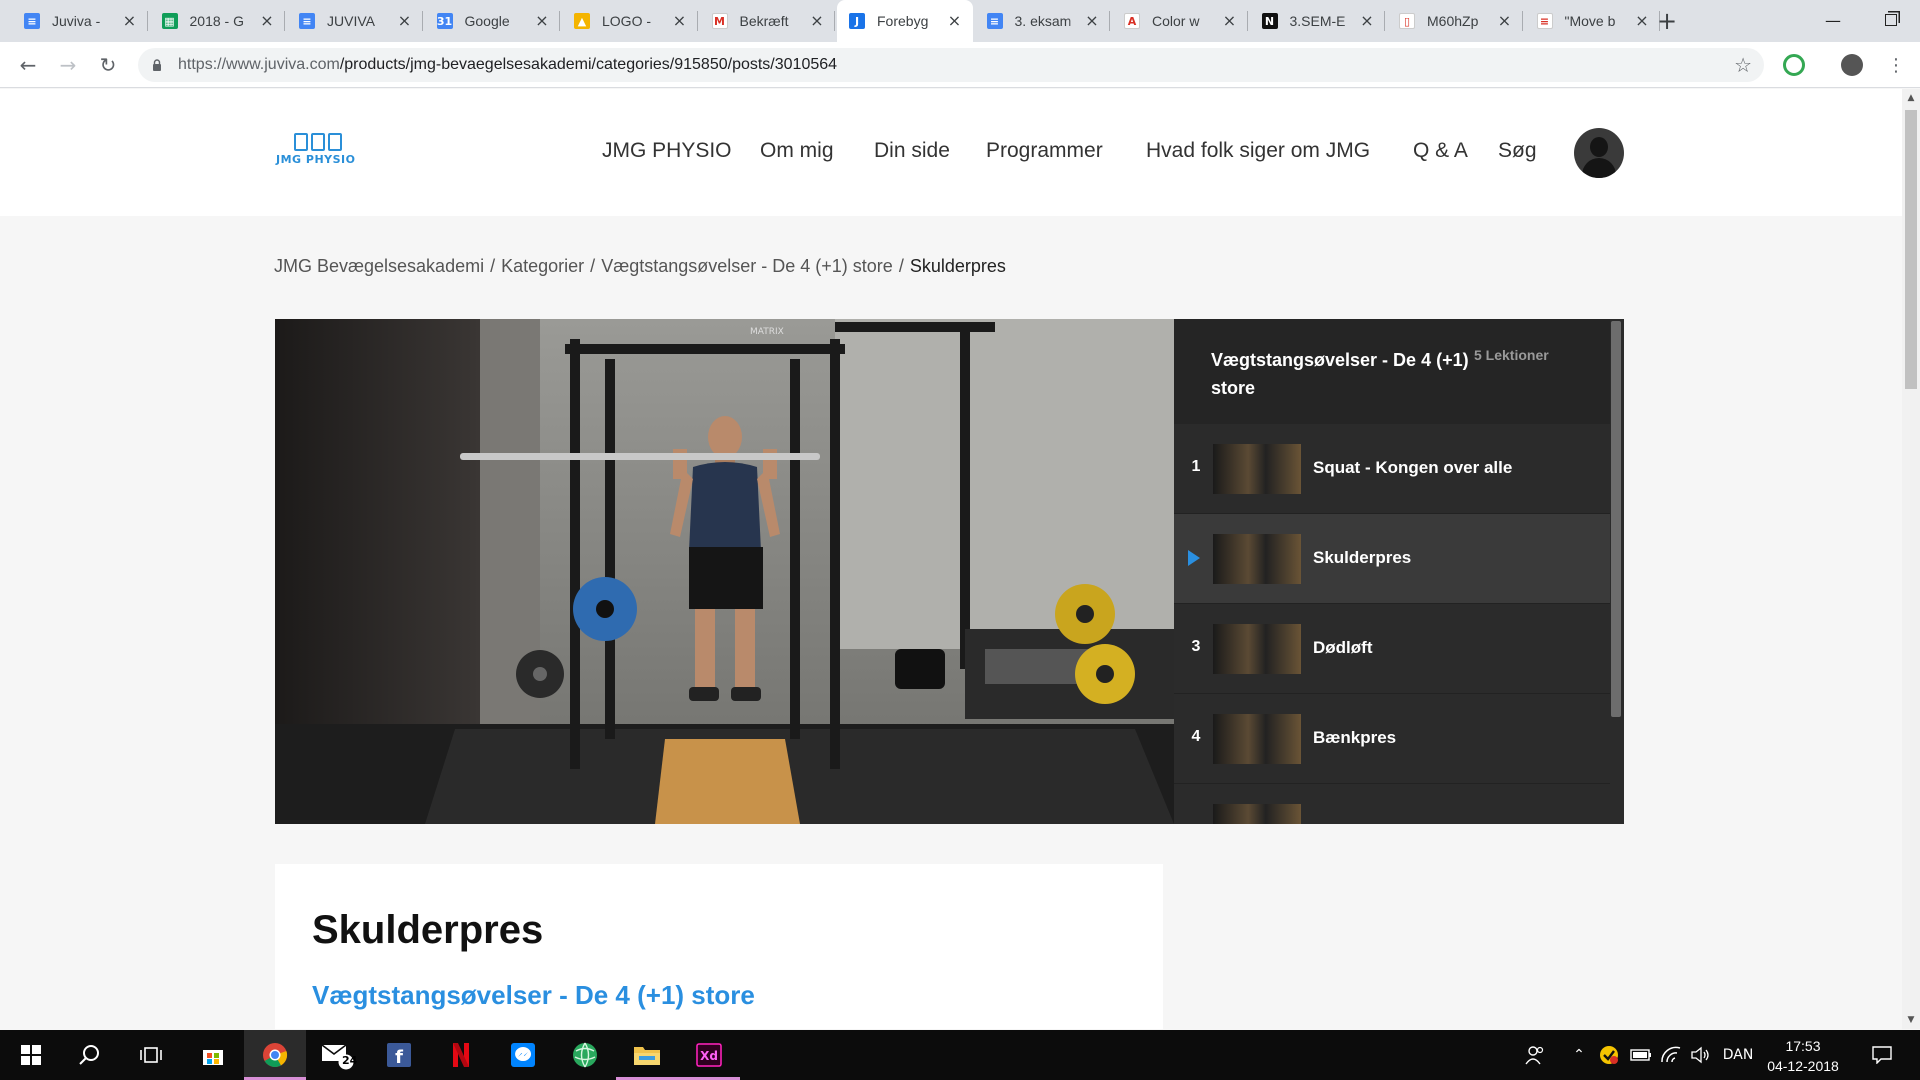  What do you see at coordinates (747, 266) in the screenshot?
I see `breadcrumb-category: Vægtstangsøvelser - De 4 (+1) store` at bounding box center [747, 266].